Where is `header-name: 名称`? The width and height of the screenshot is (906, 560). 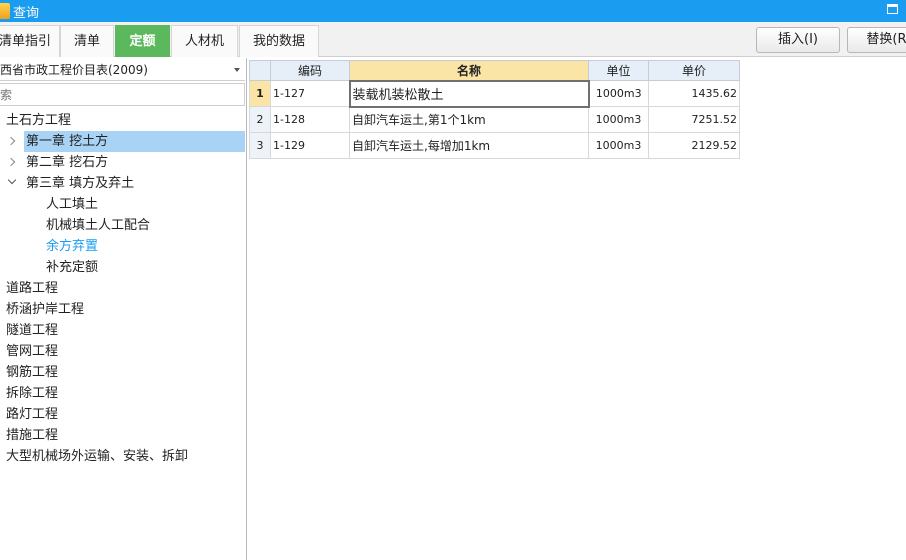
header-name: 名称 is located at coordinates (469, 70).